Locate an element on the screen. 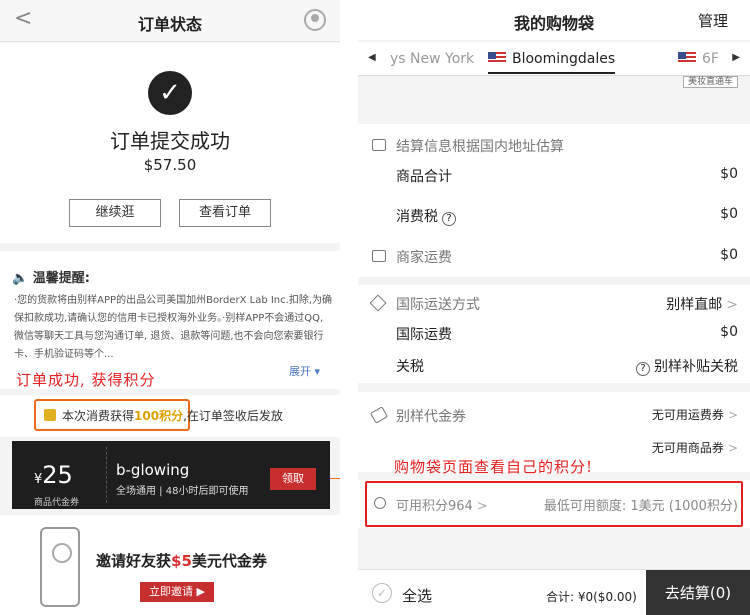 The image size is (750, 615). voucher-row: 别样代金券 无可用运费券 > is located at coordinates (554, 416).